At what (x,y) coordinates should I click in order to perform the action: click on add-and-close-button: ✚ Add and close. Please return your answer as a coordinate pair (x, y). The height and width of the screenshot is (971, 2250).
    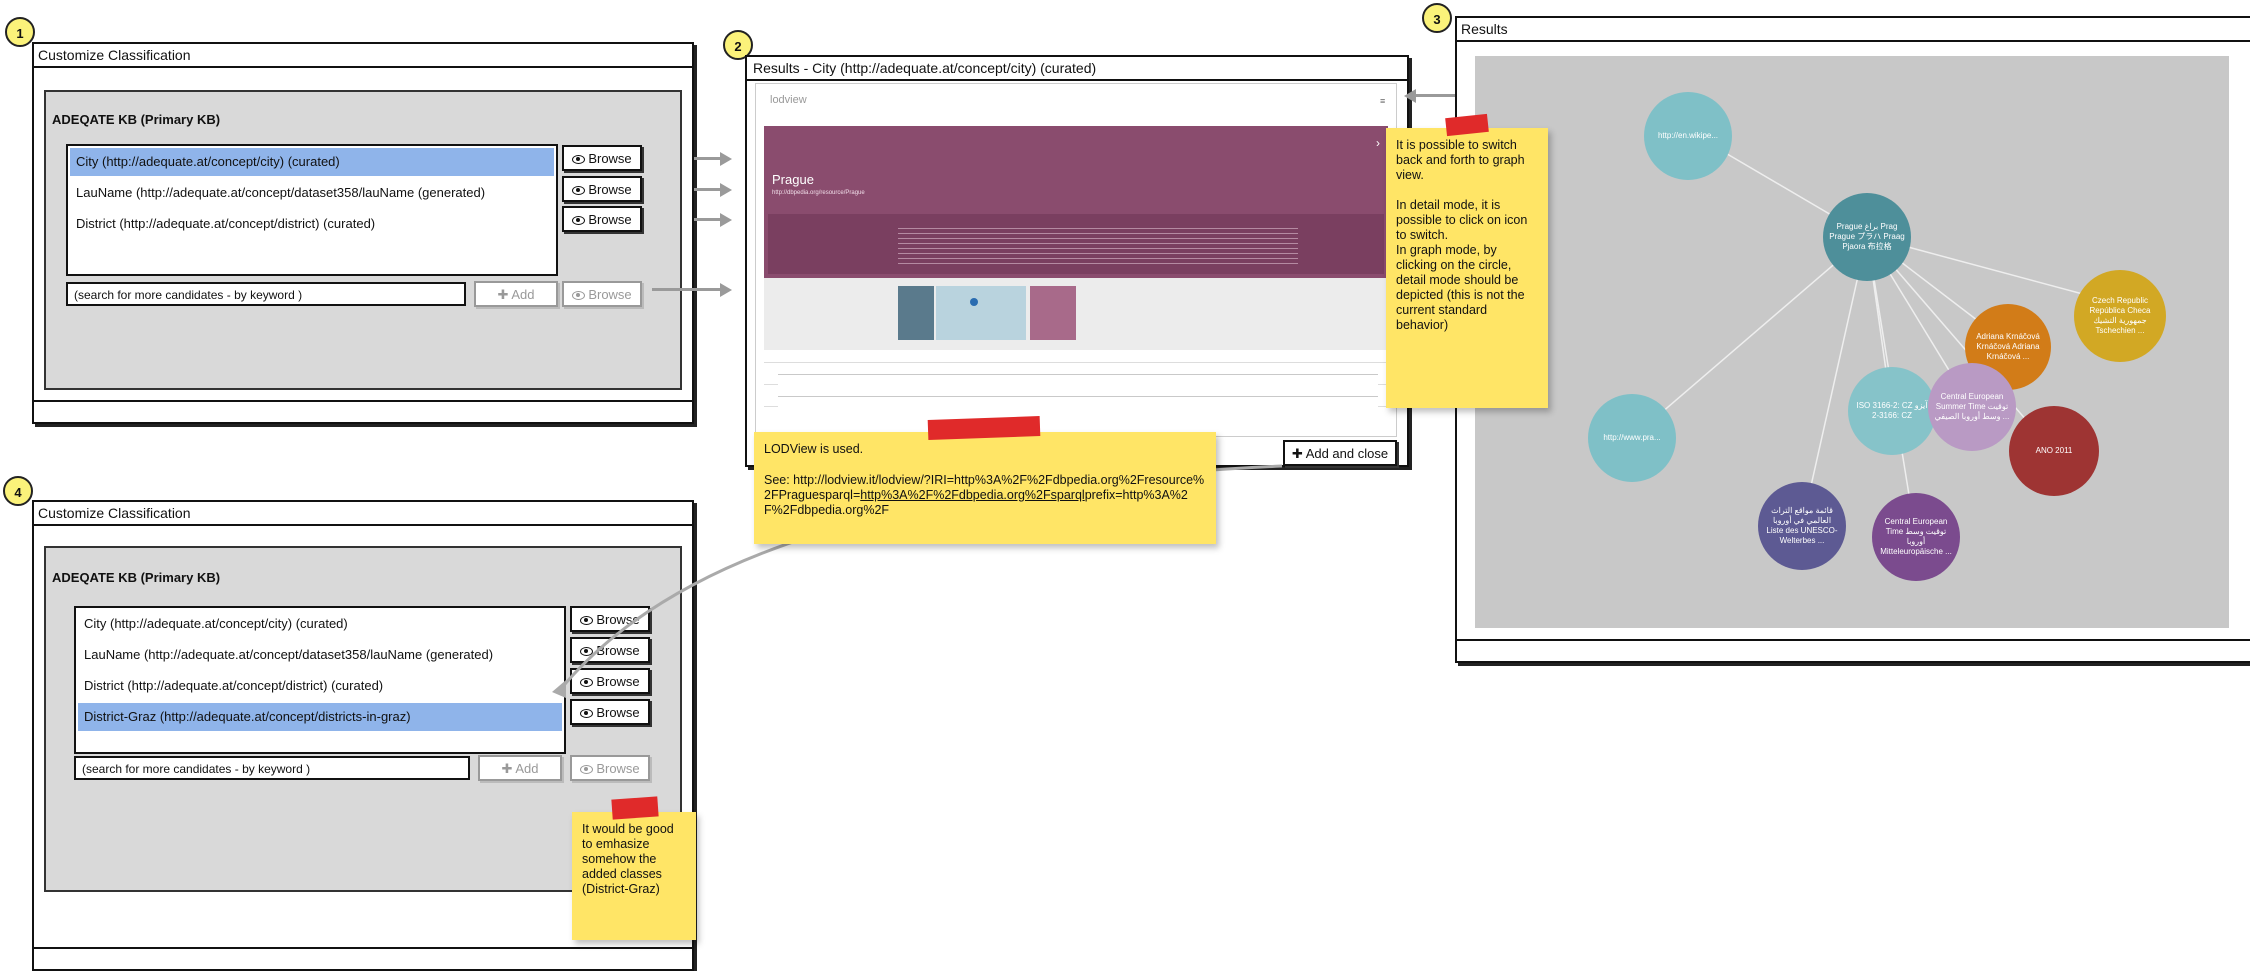
    Looking at the image, I should click on (1340, 453).